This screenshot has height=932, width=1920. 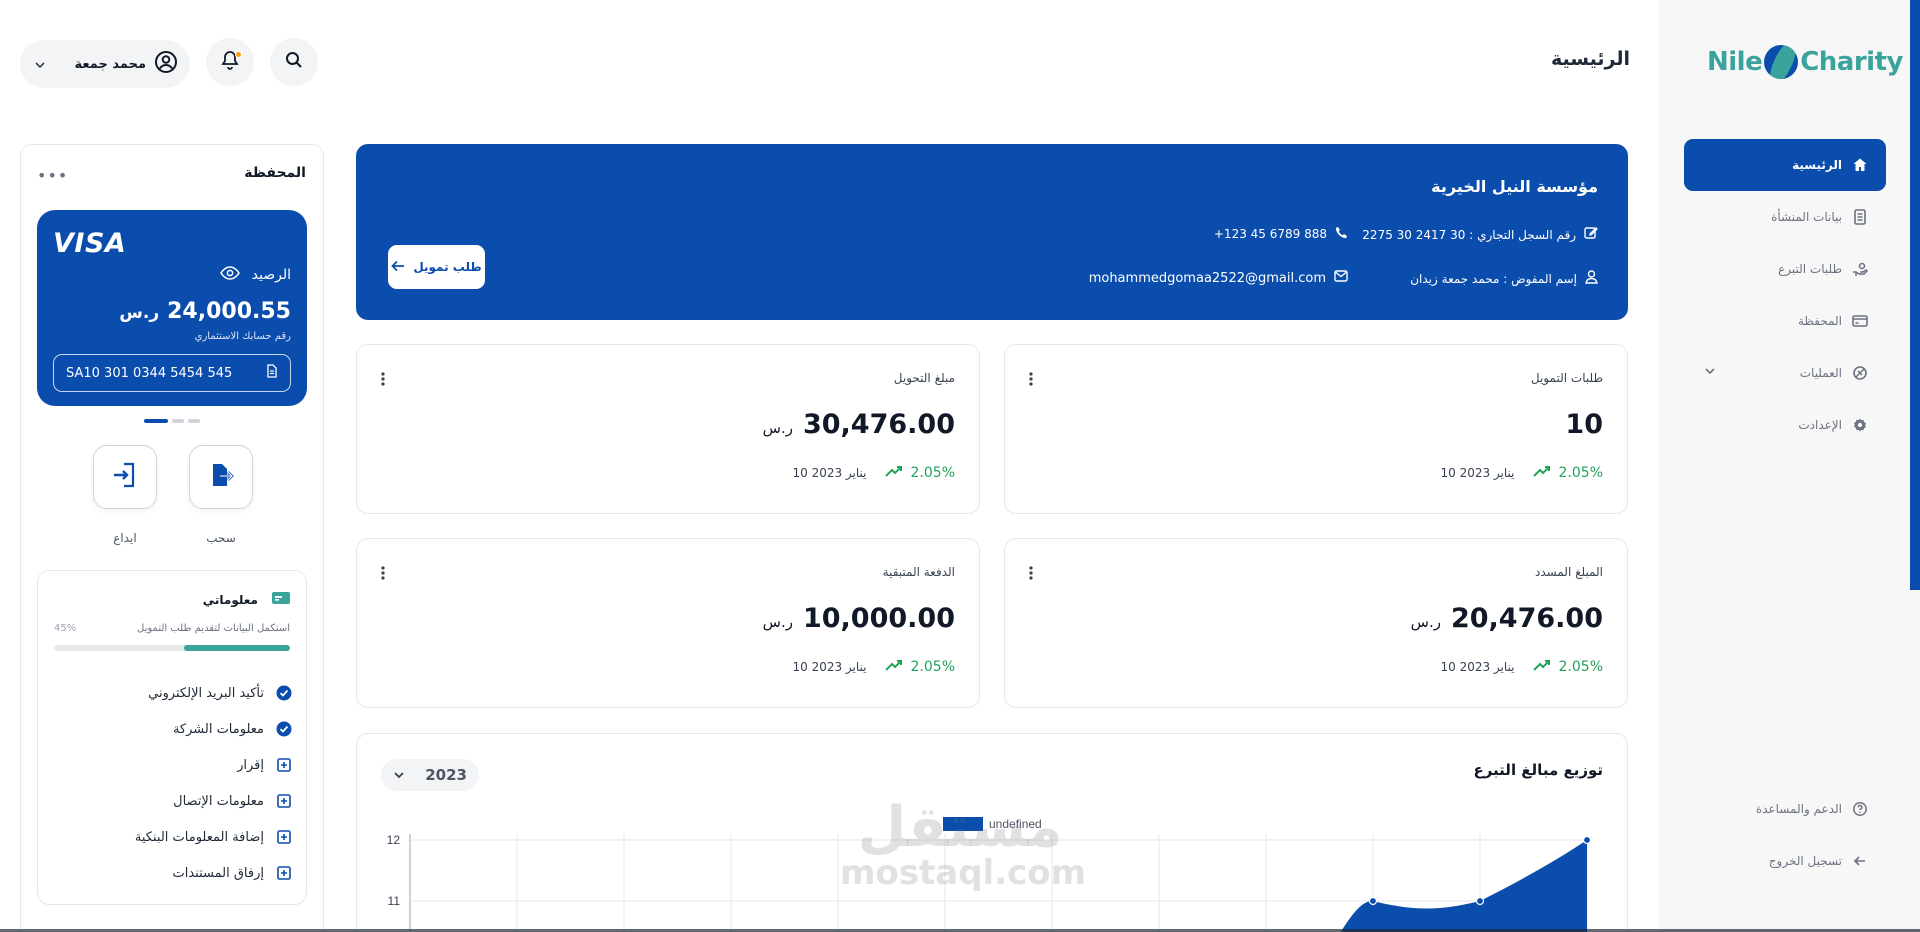 What do you see at coordinates (52, 175) in the screenshot?
I see `more-horizontal-icon: •••` at bounding box center [52, 175].